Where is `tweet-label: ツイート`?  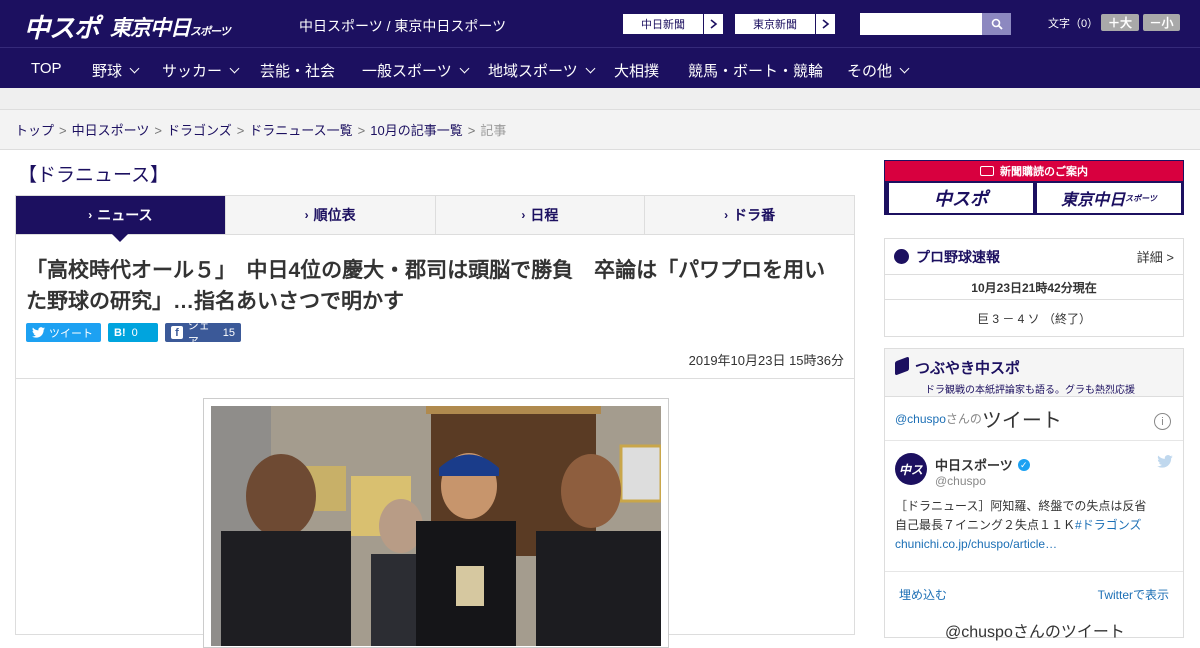 tweet-label: ツイート is located at coordinates (71, 333).